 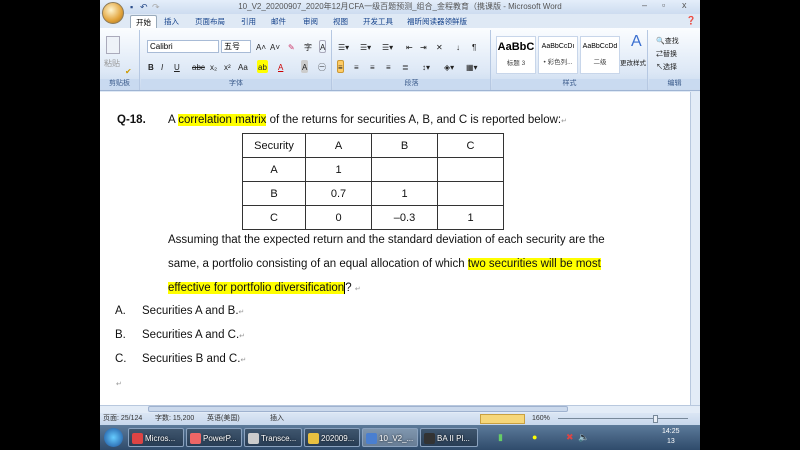 What do you see at coordinates (400, 21) in the screenshot?
I see `ribbon-tabs: 开始 插入 页面布局 引用 邮件 审阅 视图 开发工具 福昕阅读器领鲜版 ❓` at bounding box center [400, 21].